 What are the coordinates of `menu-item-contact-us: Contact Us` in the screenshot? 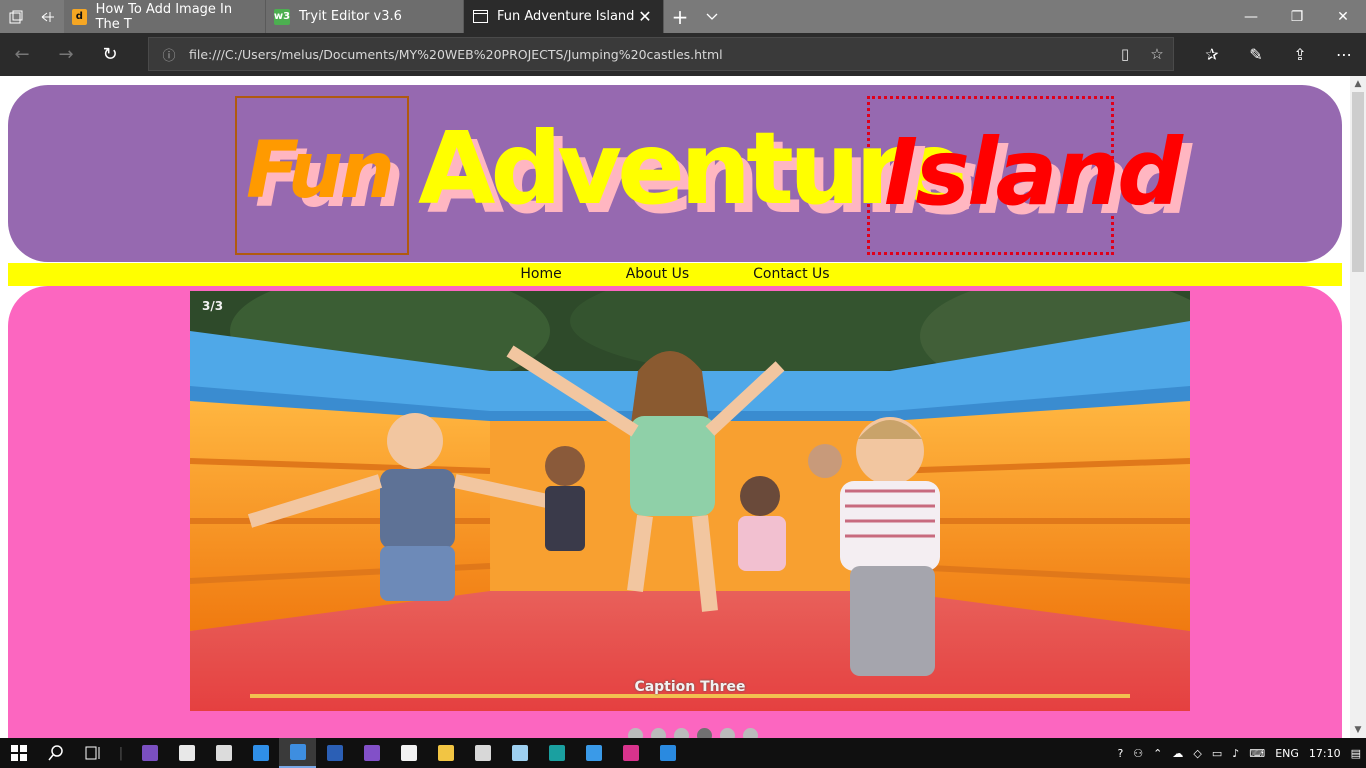 It's located at (791, 274).